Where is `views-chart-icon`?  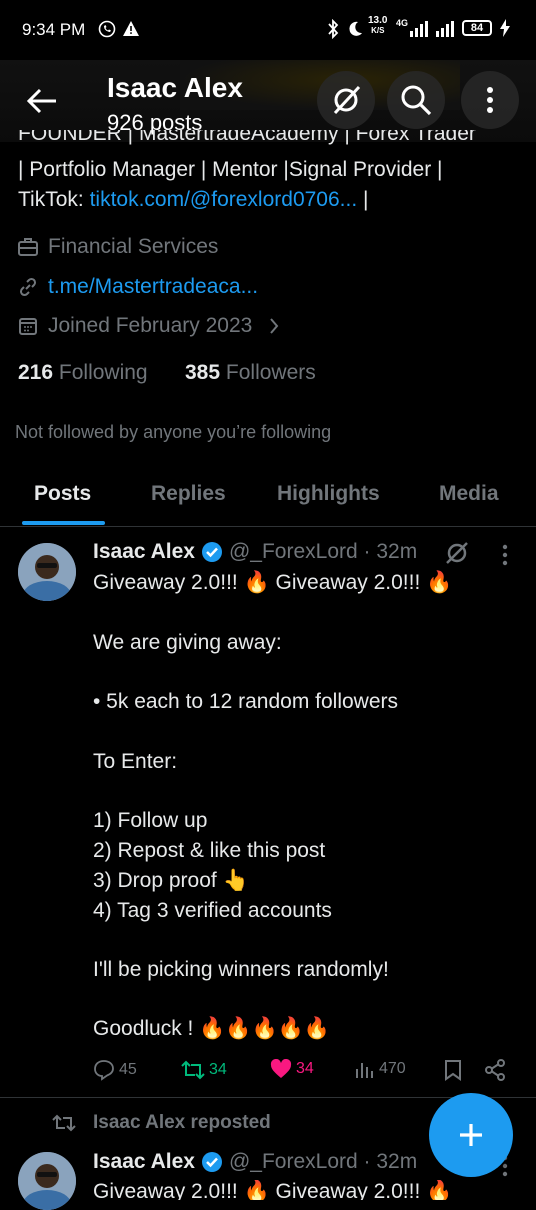 views-chart-icon is located at coordinates (364, 1070).